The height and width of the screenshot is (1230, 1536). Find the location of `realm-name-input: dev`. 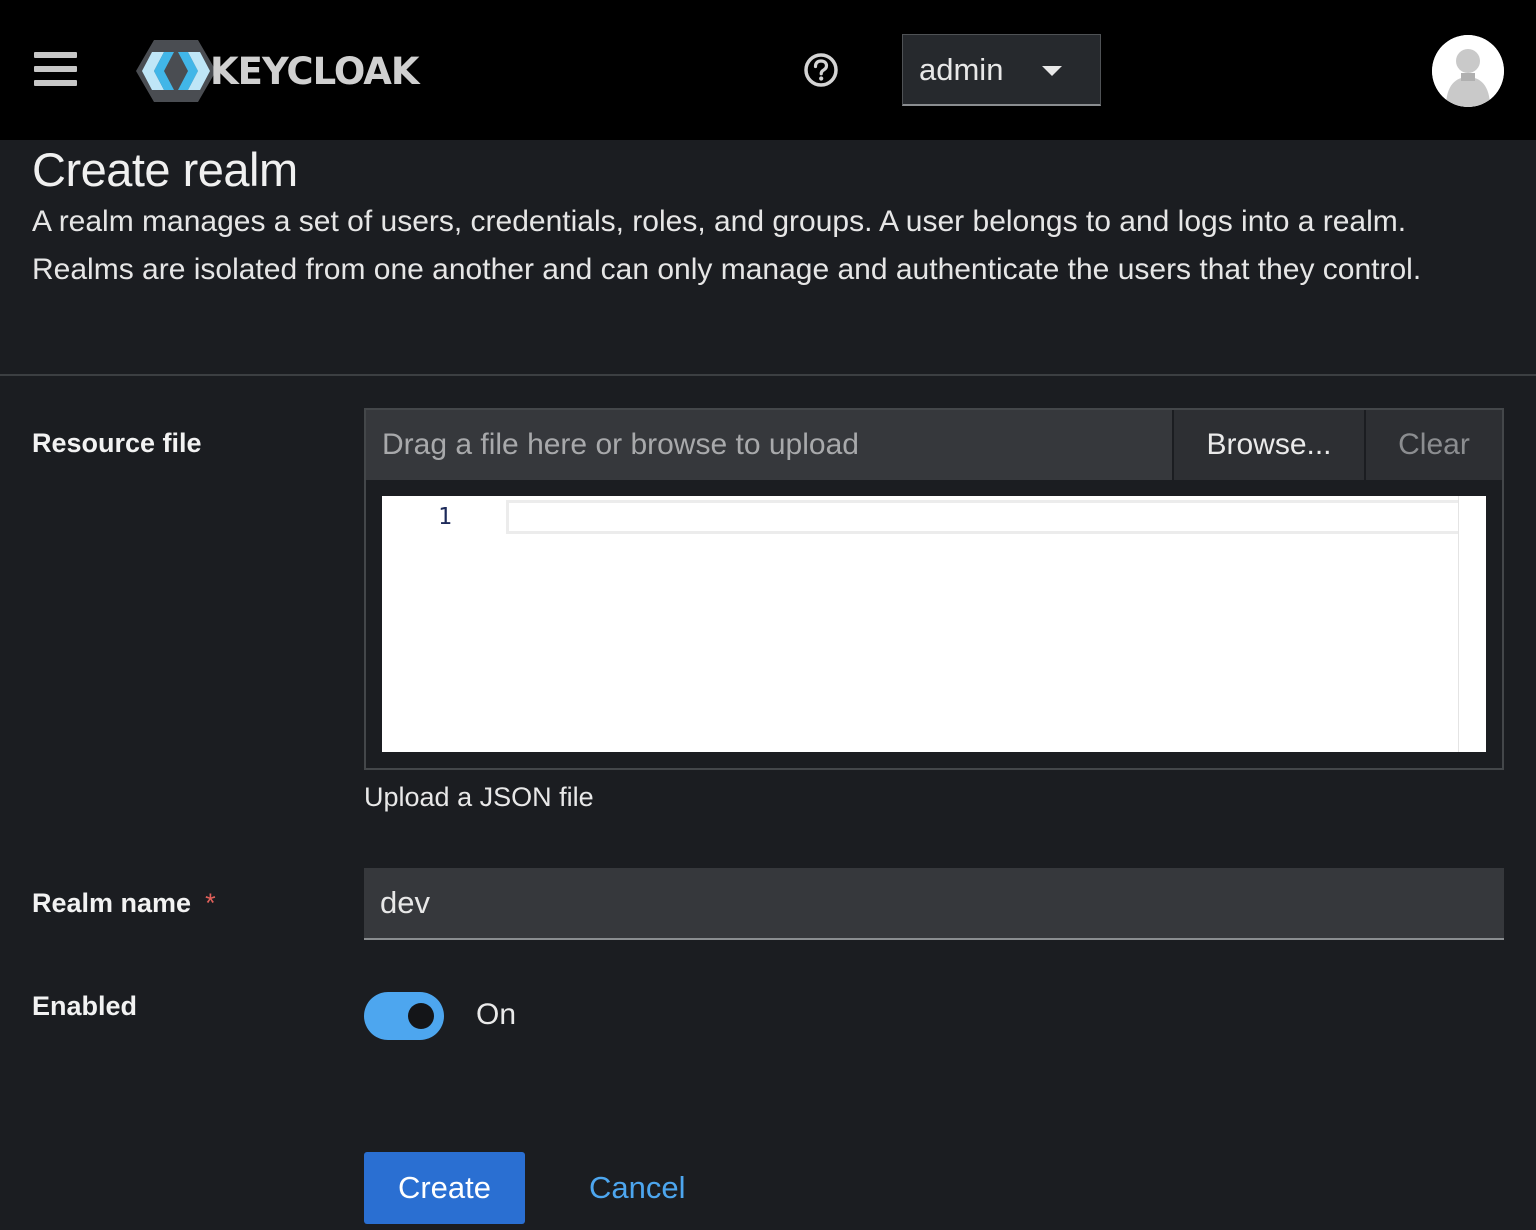

realm-name-input: dev is located at coordinates (934, 904).